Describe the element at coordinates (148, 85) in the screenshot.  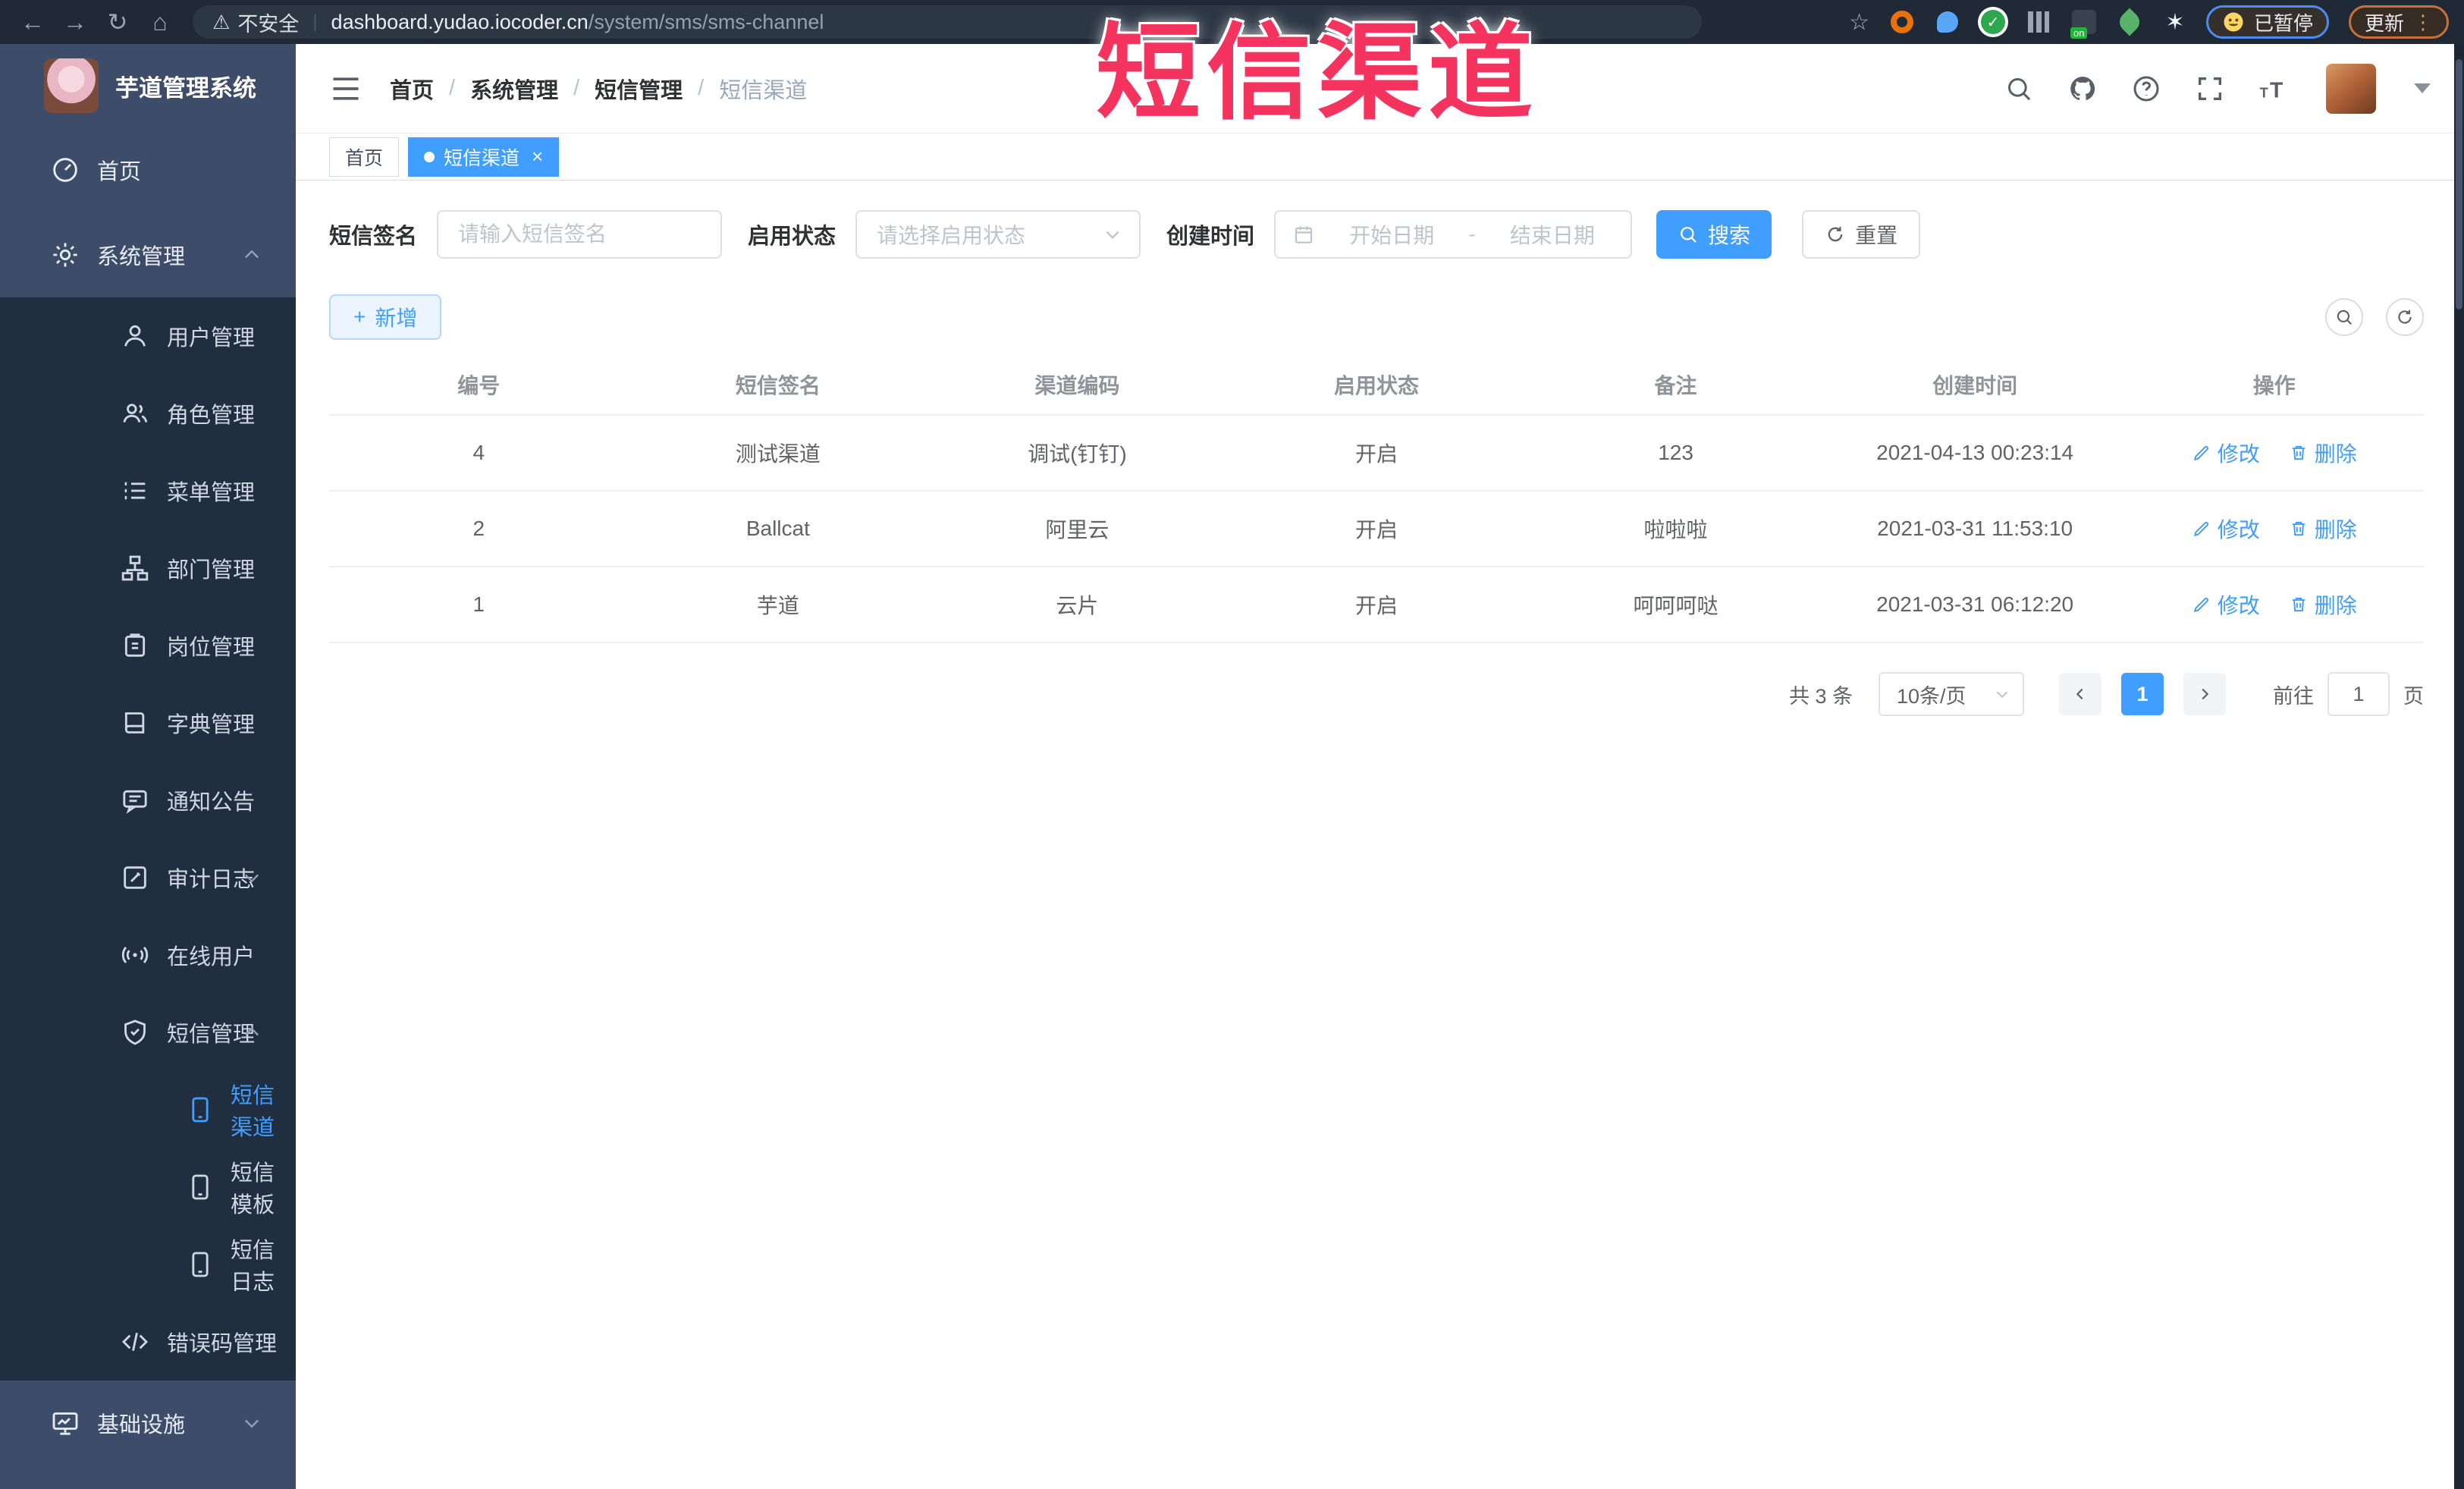
I see `app-logo: 芋道管理系统` at that location.